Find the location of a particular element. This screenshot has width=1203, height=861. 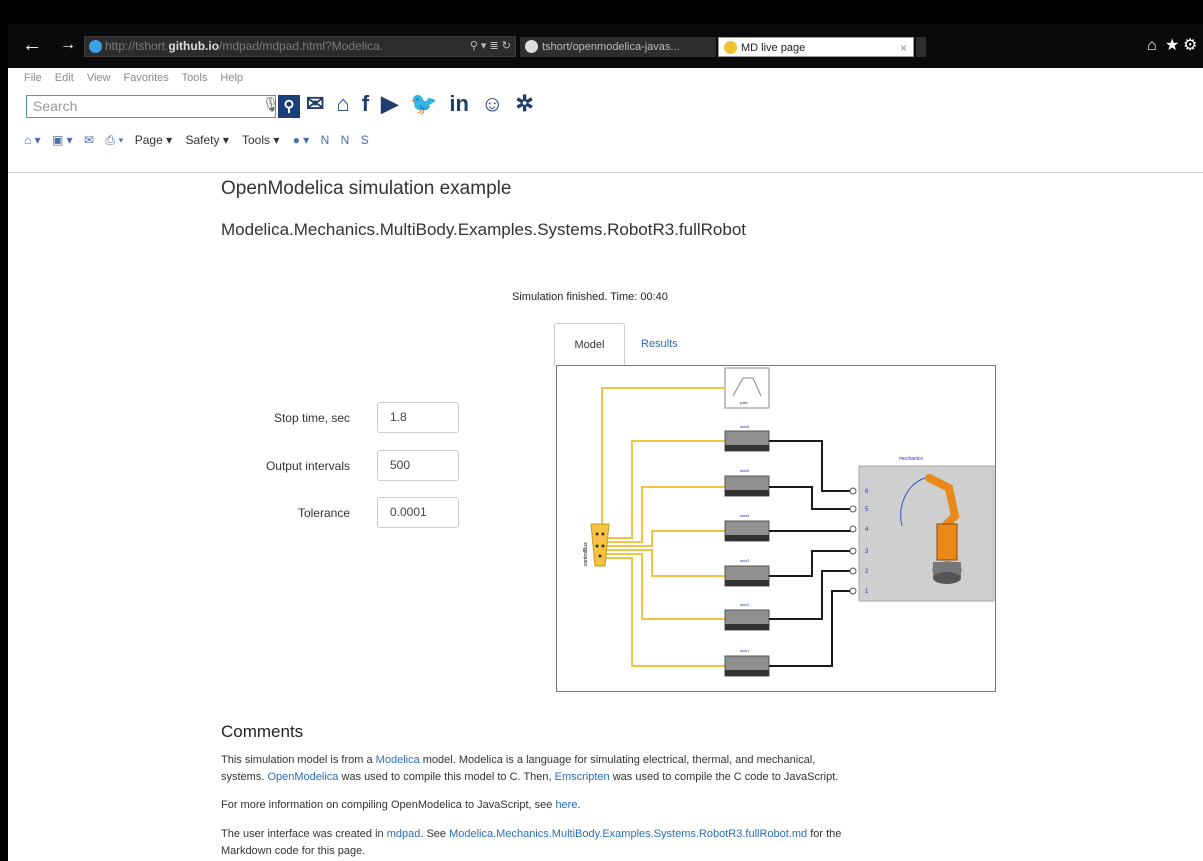

openmodelica-link: OpenModelica is located at coordinates (302, 777).